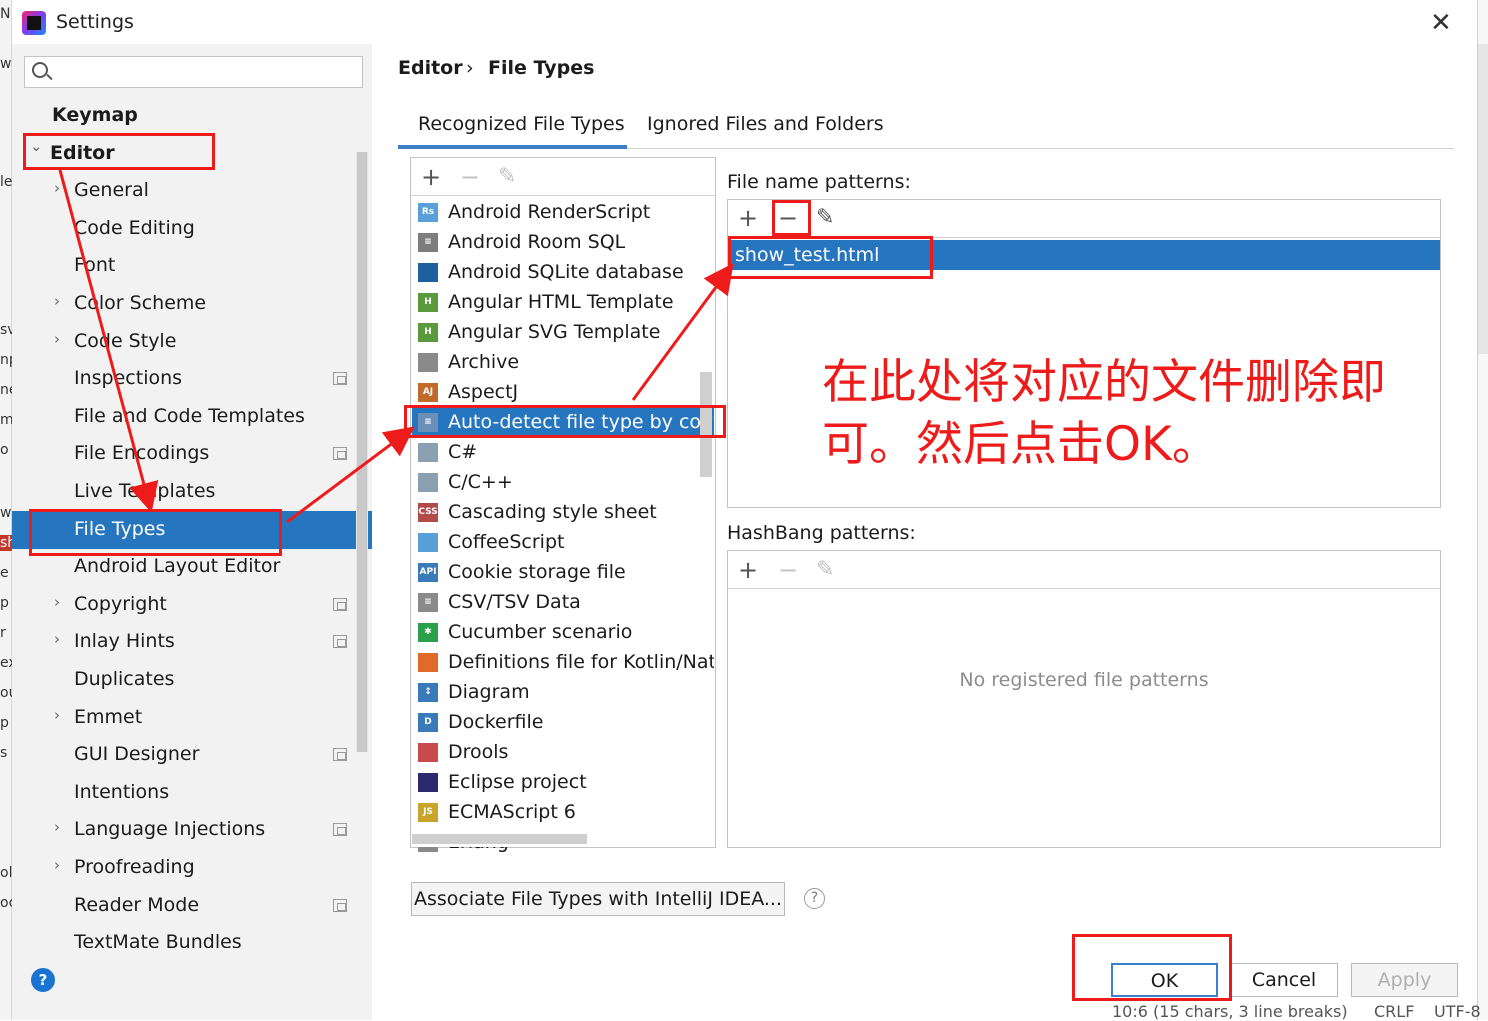 The height and width of the screenshot is (1021, 1488). What do you see at coordinates (134, 228) in the screenshot?
I see `sidebar-item: Code Editing` at bounding box center [134, 228].